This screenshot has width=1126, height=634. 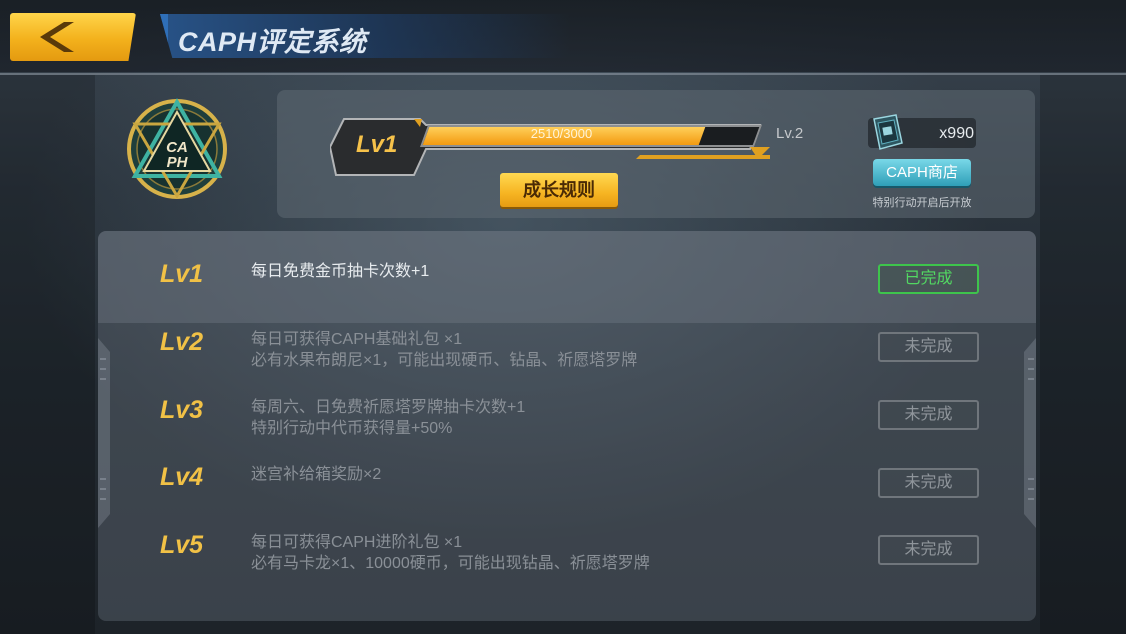 What do you see at coordinates (182, 342) in the screenshot?
I see `level-row-2-label: Lv2` at bounding box center [182, 342].